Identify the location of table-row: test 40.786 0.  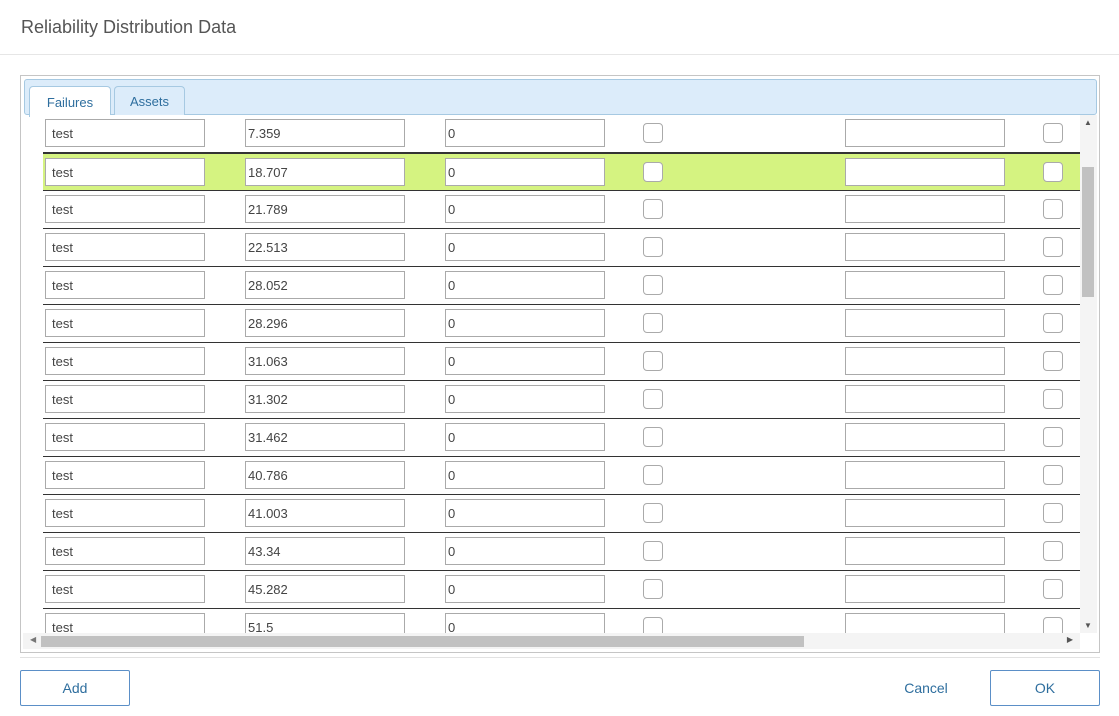
(561, 476).